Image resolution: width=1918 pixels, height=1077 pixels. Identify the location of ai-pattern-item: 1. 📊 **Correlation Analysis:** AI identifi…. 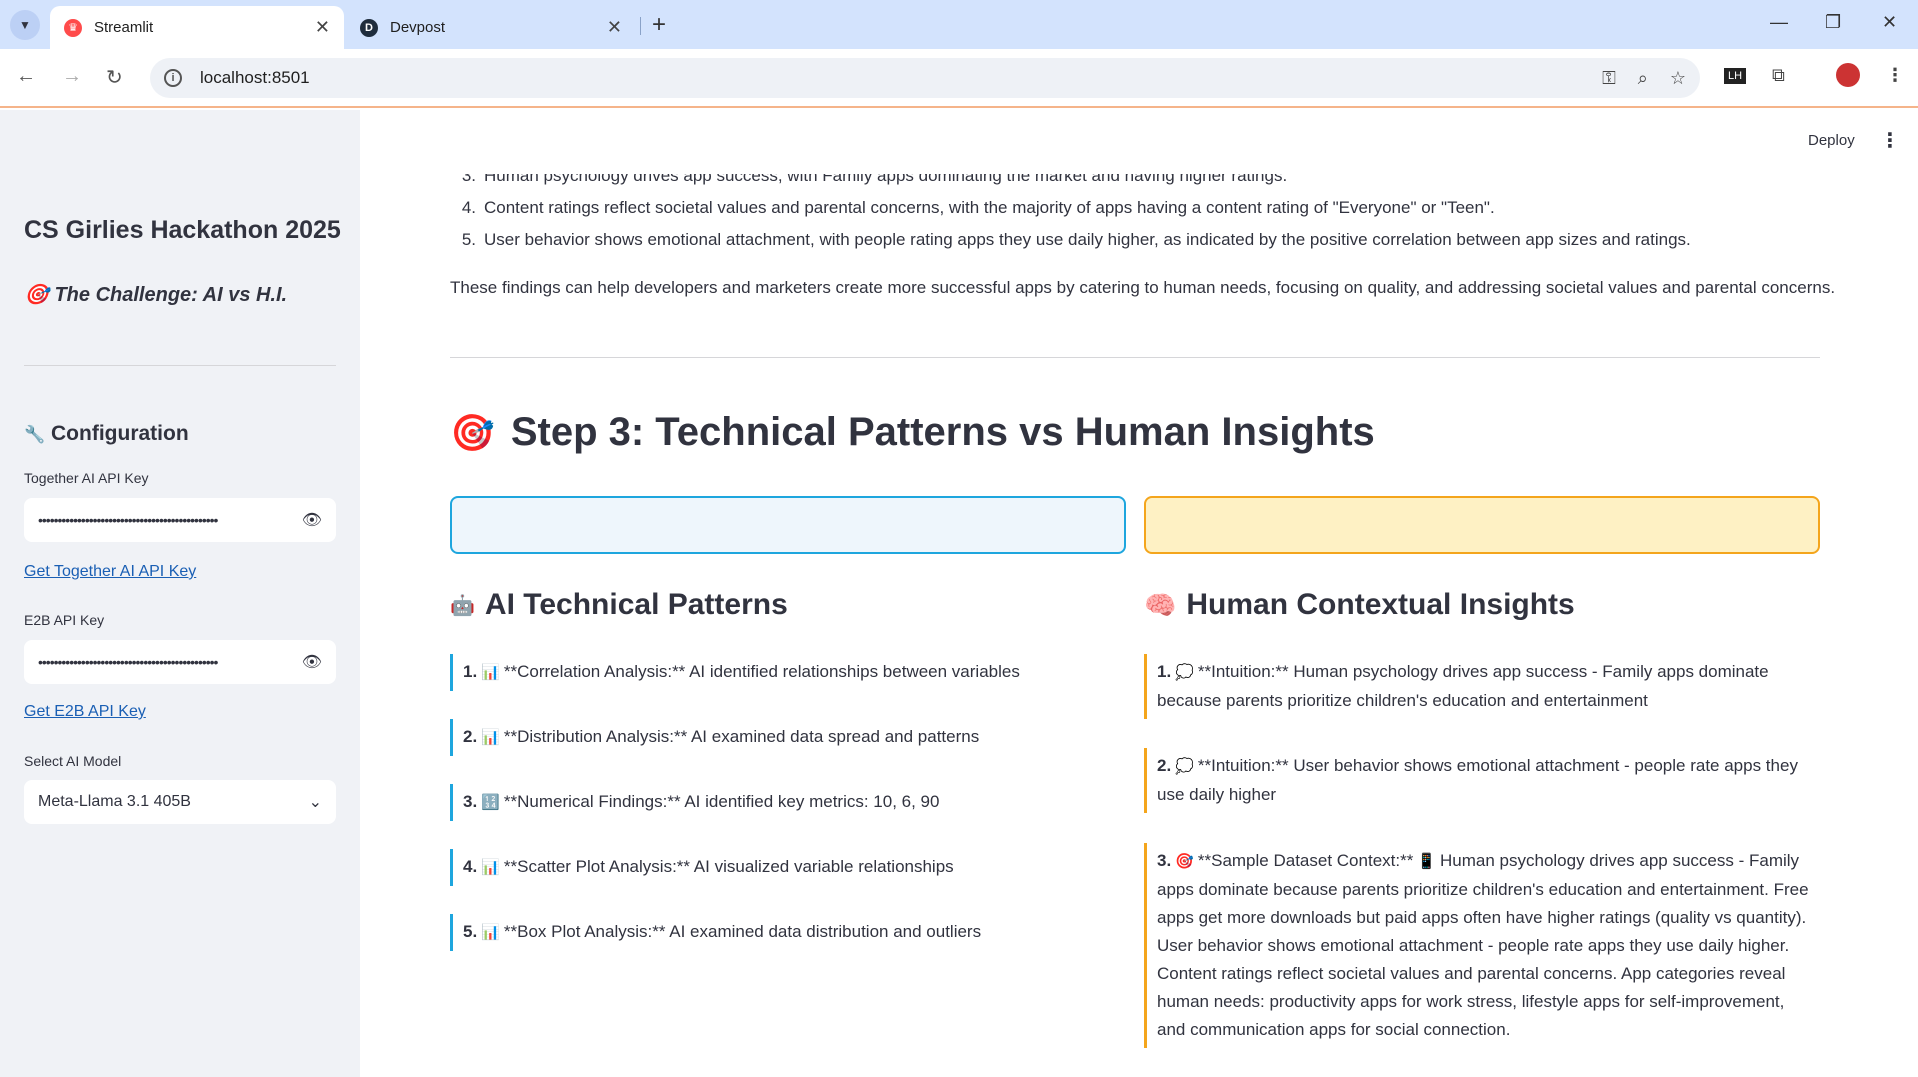
(788, 672).